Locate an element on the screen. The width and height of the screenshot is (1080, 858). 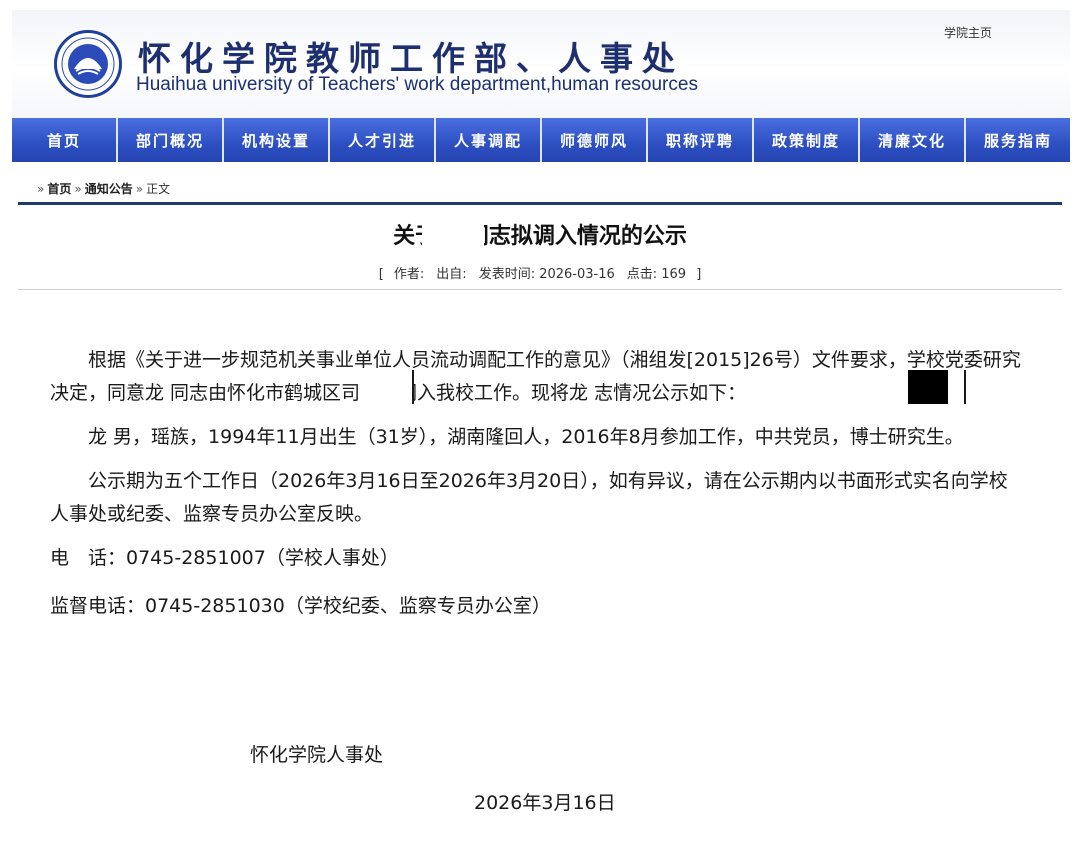
nav-item-home: 首页 is located at coordinates (65, 140).